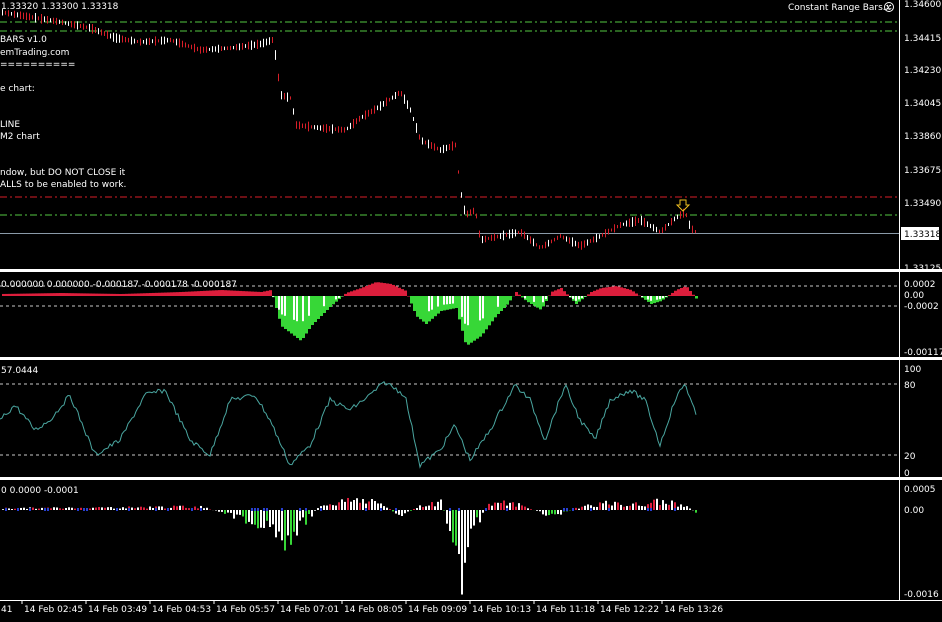 The height and width of the screenshot is (622, 942). I want to click on price-label: 1.33860, so click(922, 137).